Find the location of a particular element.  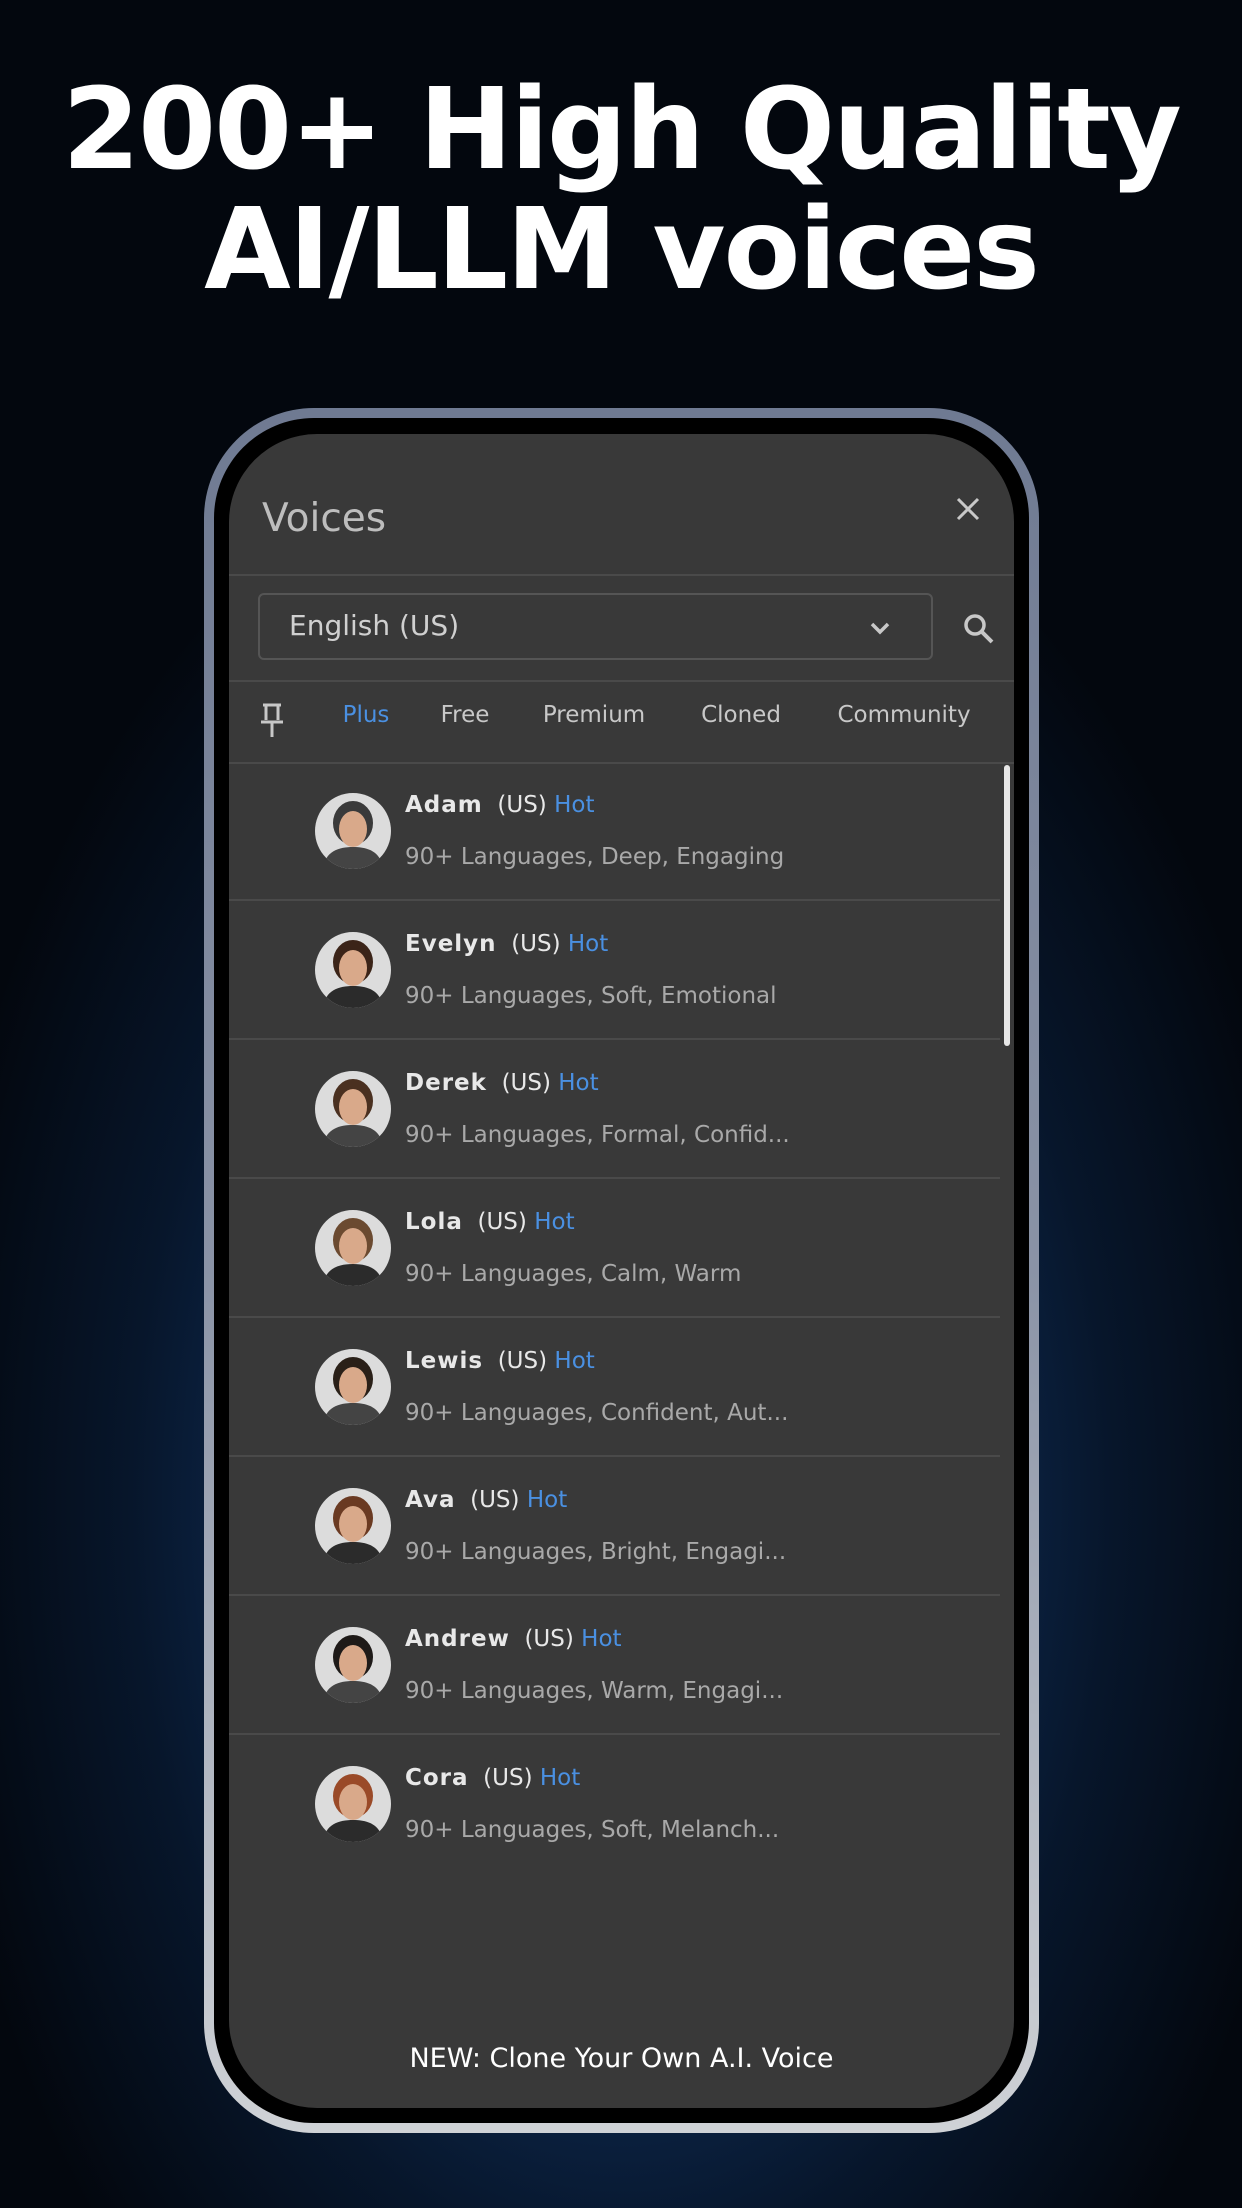

voice-name-line: Ava (US) Hot is located at coordinates (486, 1500).